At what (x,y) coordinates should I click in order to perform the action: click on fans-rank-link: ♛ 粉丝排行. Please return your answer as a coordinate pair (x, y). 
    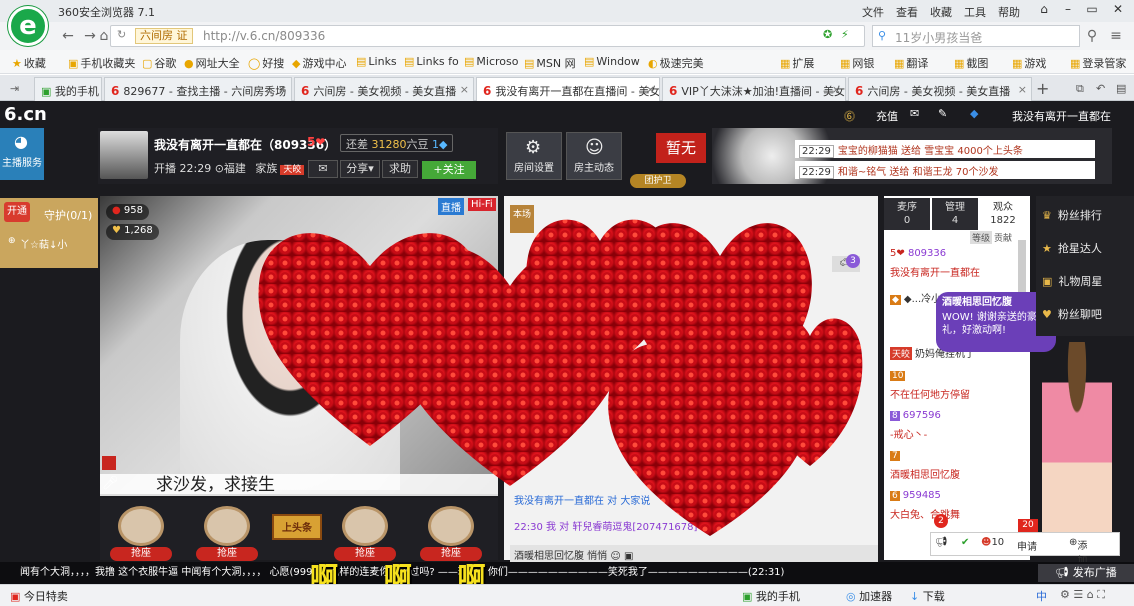
    Looking at the image, I should click on (1072, 215).